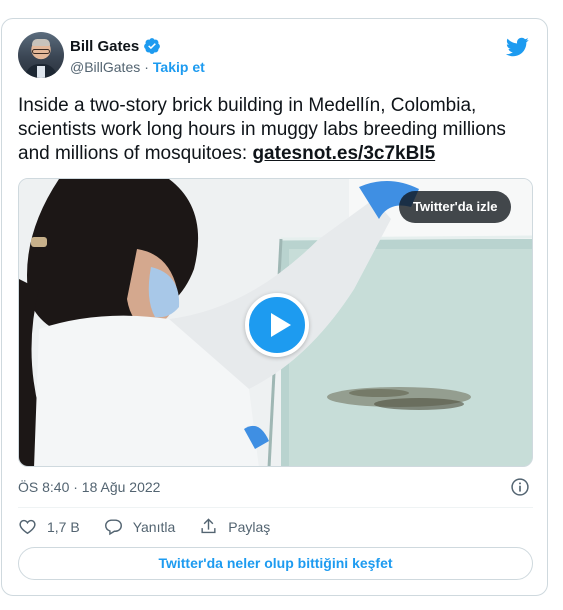 The height and width of the screenshot is (610, 563). What do you see at coordinates (63, 526) in the screenshot?
I see `like-count: 1,7 B` at bounding box center [63, 526].